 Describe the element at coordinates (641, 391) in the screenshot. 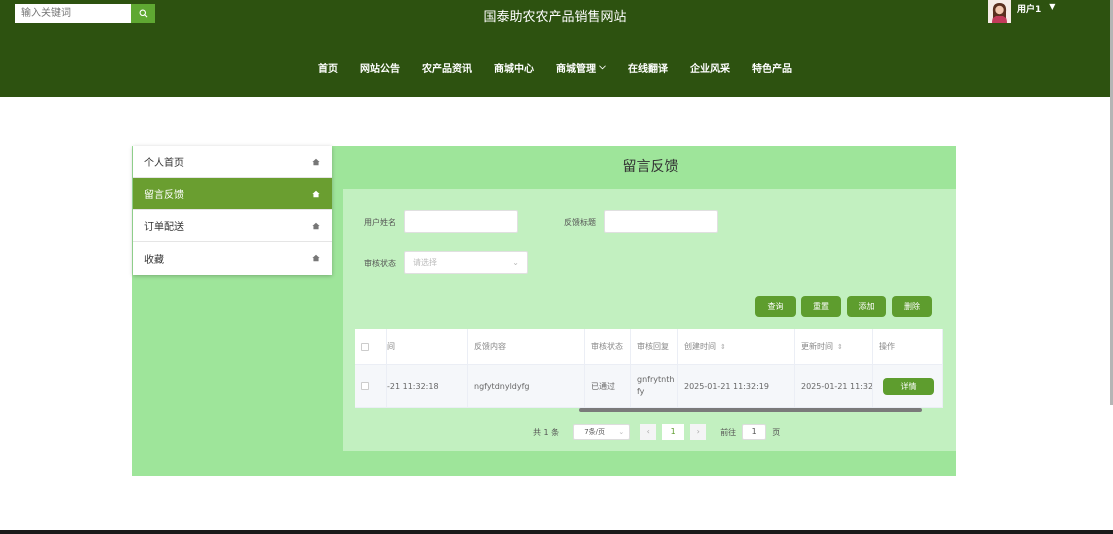

I see `reply-line: fy` at that location.